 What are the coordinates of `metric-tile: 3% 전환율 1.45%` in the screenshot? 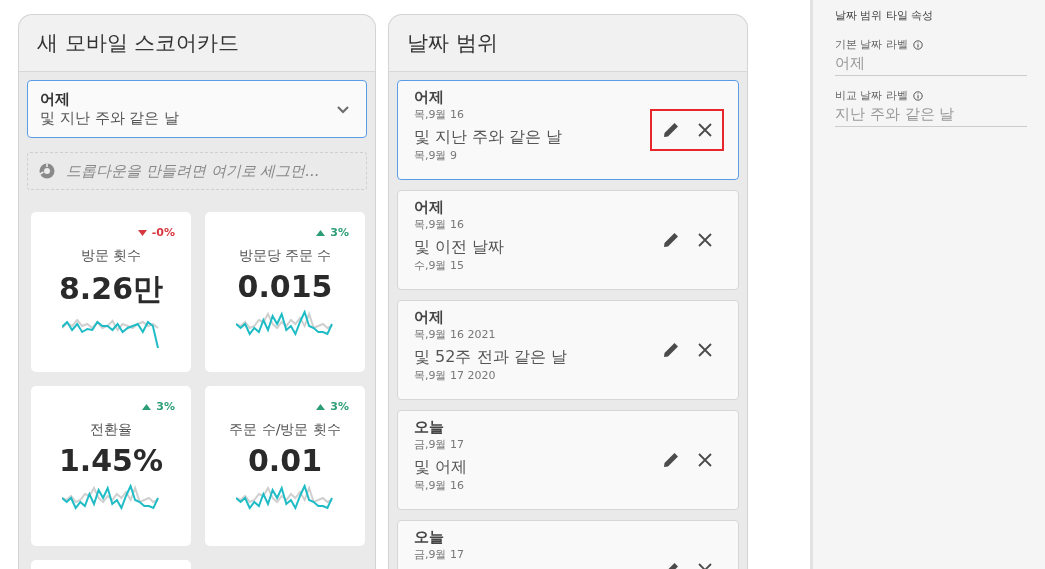 It's located at (111, 466).